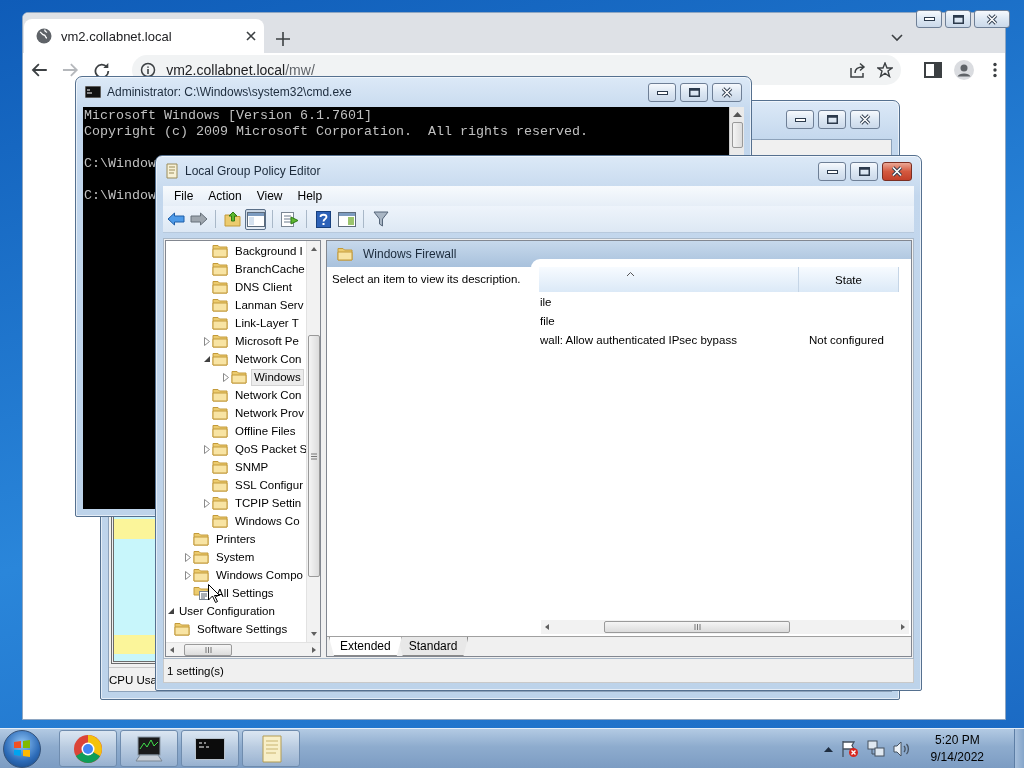 The height and width of the screenshot is (768, 1024). I want to click on filter-icon, so click(380, 219).